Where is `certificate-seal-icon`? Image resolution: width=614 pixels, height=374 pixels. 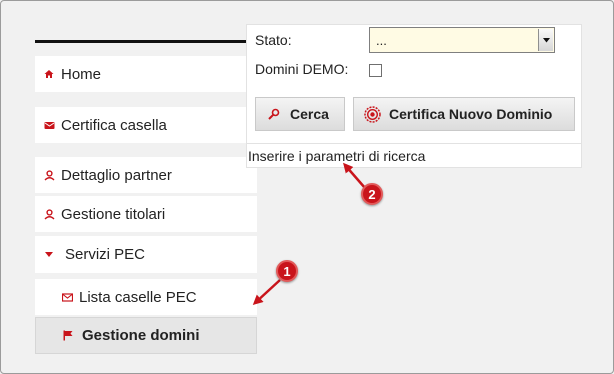 certificate-seal-icon is located at coordinates (372, 114).